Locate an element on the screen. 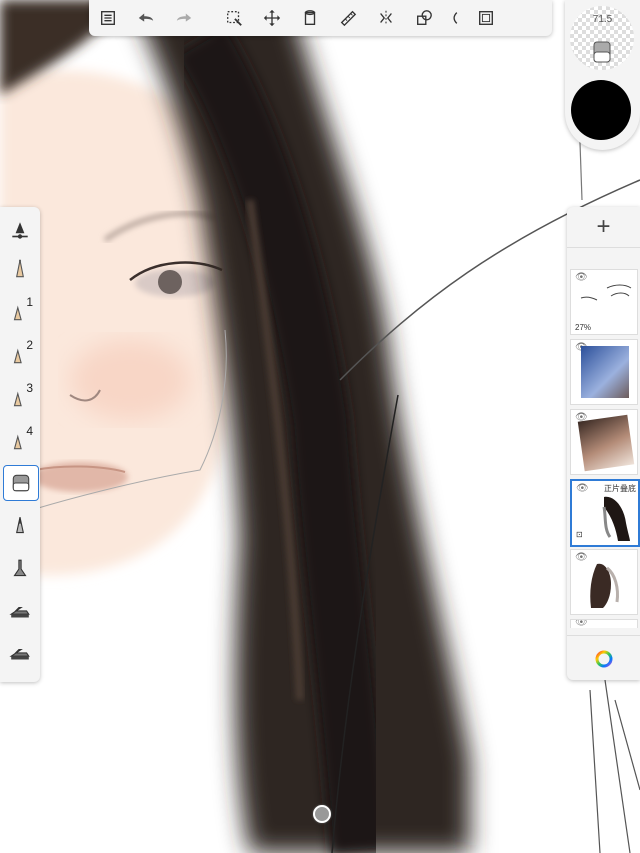 The height and width of the screenshot is (853, 640). color-wheel-button is located at coordinates (603, 658).